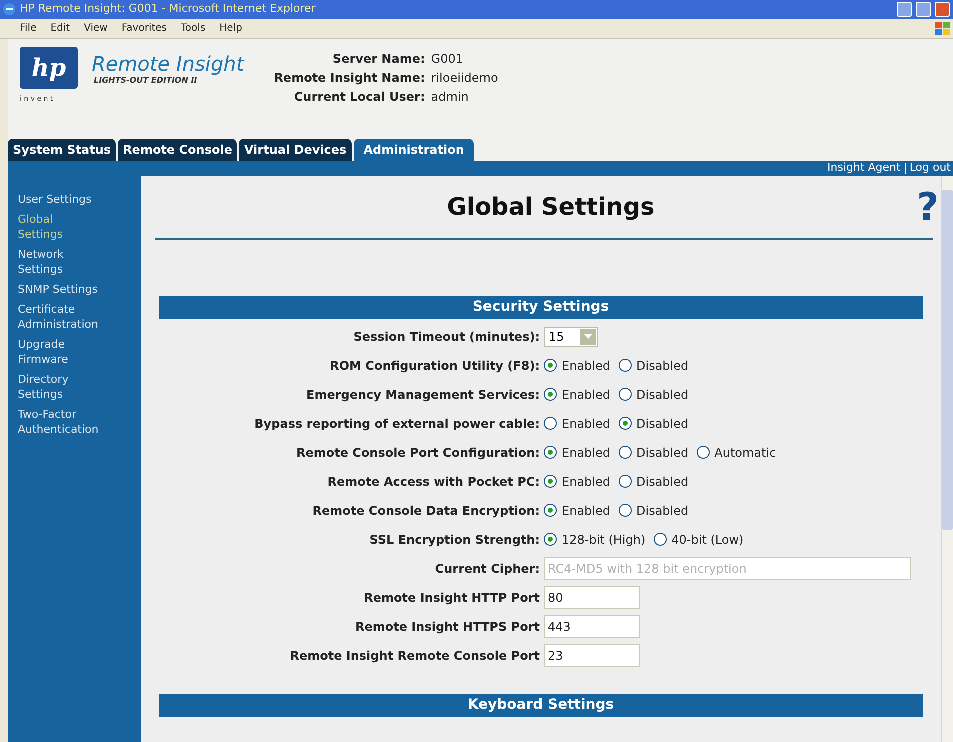 This screenshot has height=742, width=953. Describe the element at coordinates (295, 150) in the screenshot. I see `nav-tab: Virtual Devices` at that location.